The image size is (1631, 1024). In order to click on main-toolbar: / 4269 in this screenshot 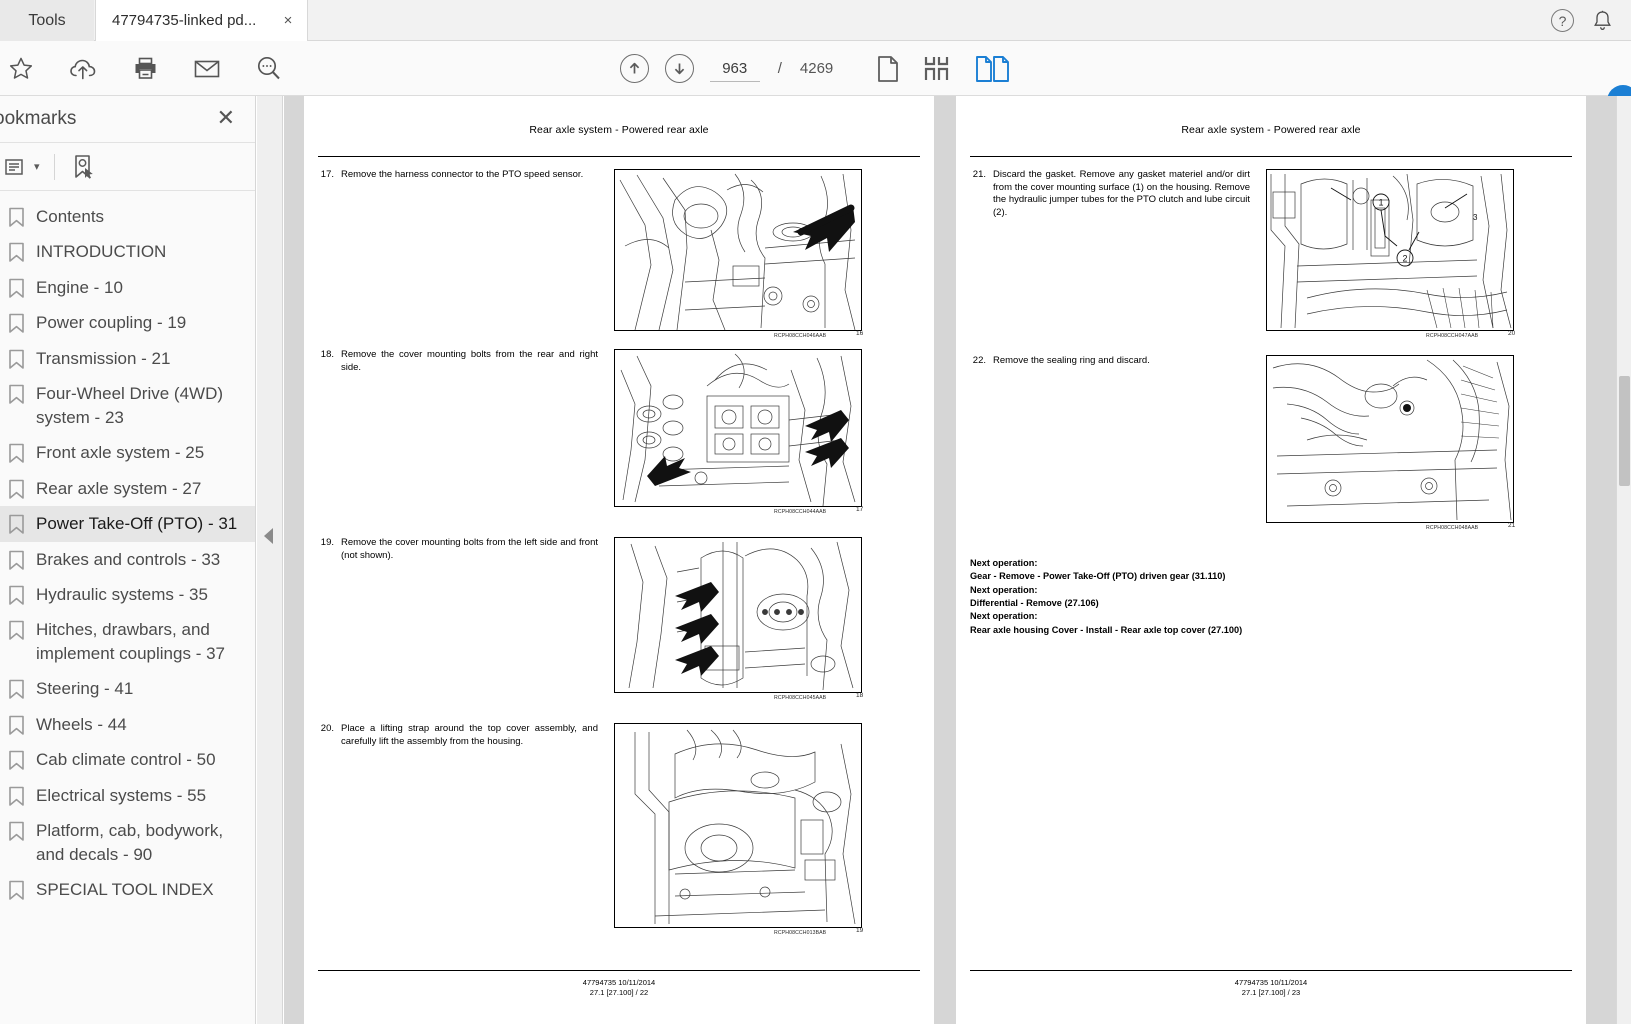, I will do `click(815, 79)`.